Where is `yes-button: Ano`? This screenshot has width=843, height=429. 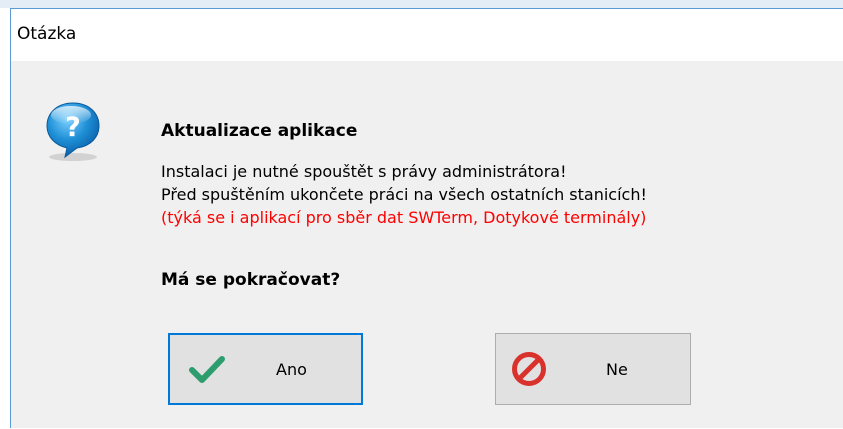 yes-button: Ano is located at coordinates (265, 369).